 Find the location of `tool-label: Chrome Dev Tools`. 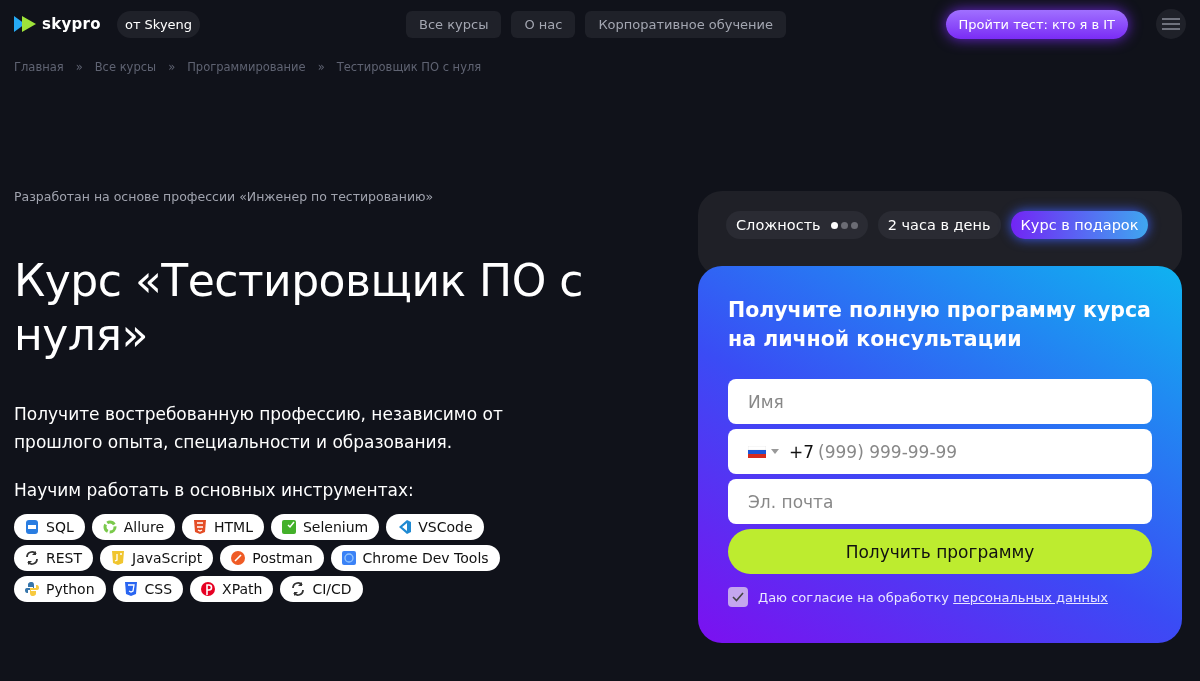

tool-label: Chrome Dev Tools is located at coordinates (425, 558).